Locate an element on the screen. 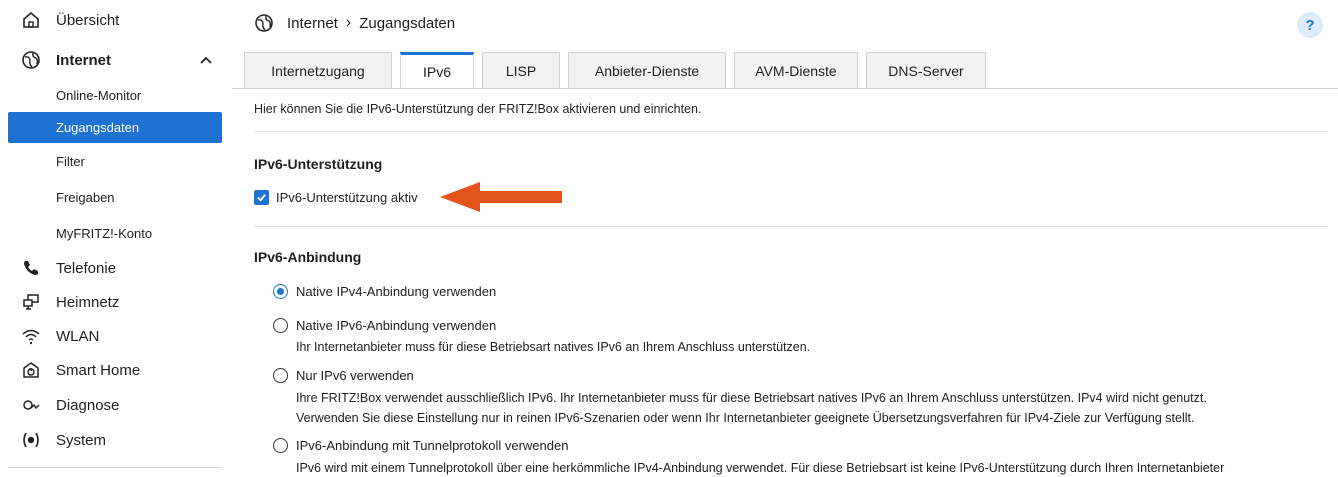 The image size is (1338, 477). smarthome-icon is located at coordinates (31, 370).